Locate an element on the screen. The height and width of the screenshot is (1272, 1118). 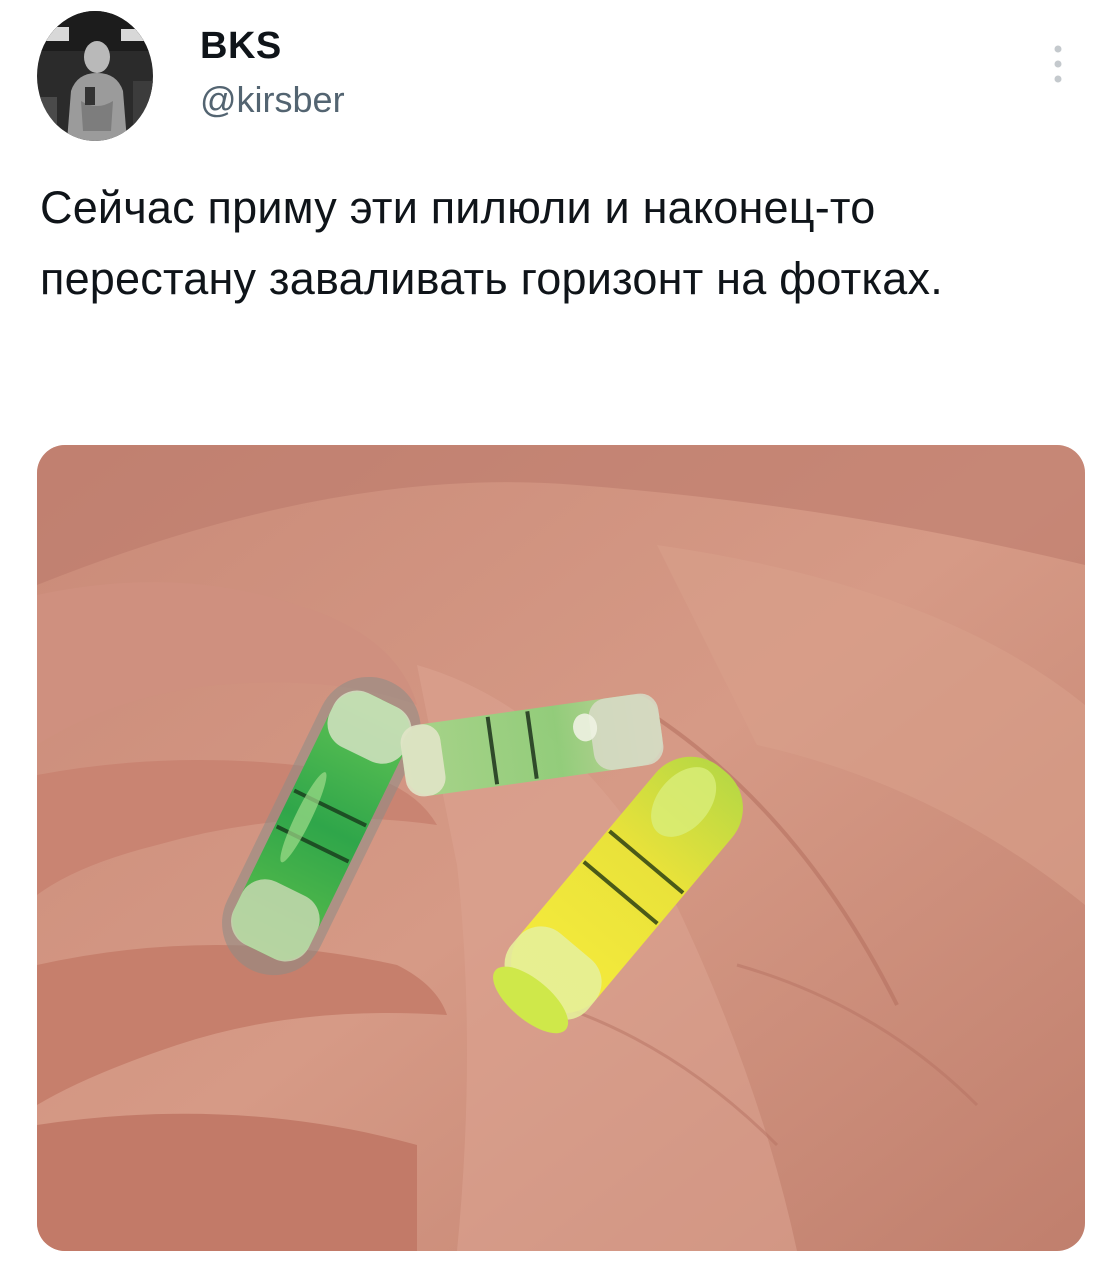
person-avatar-icon is located at coordinates (95, 76).